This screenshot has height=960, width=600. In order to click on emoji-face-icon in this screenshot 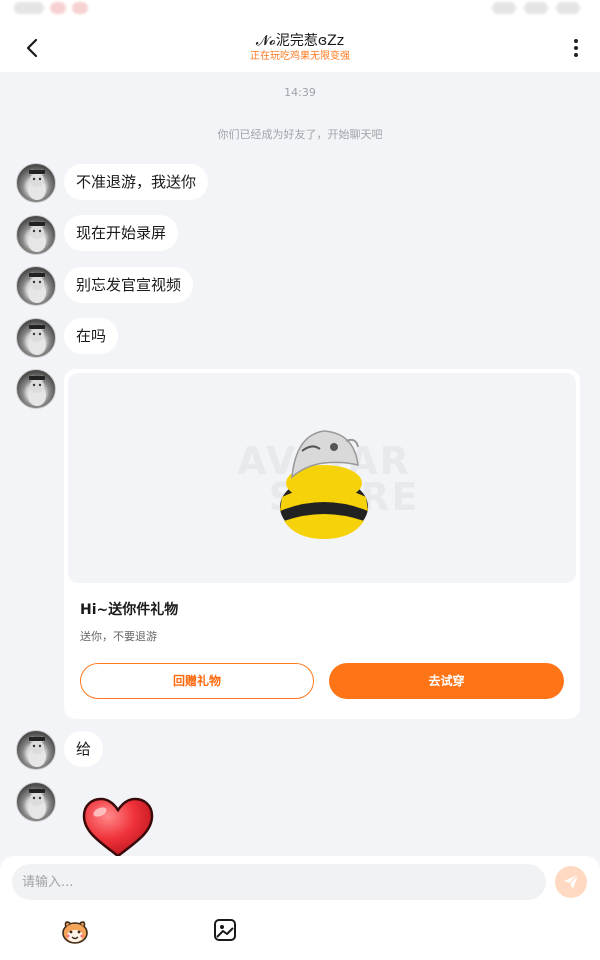, I will do `click(75, 931)`.